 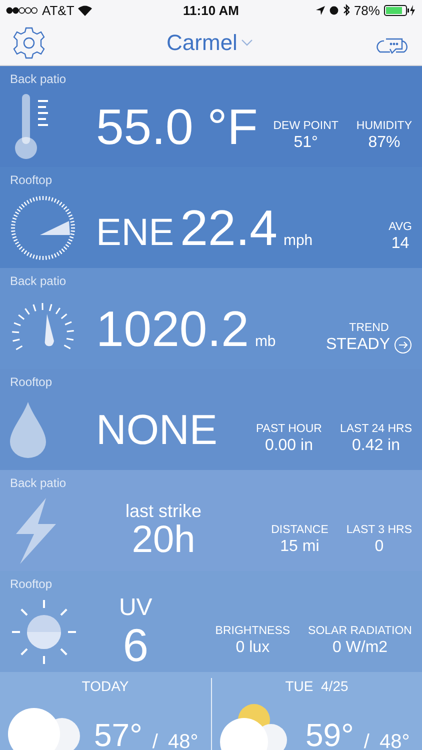 What do you see at coordinates (210, 43) in the screenshot?
I see `location-selector: Carmel` at bounding box center [210, 43].